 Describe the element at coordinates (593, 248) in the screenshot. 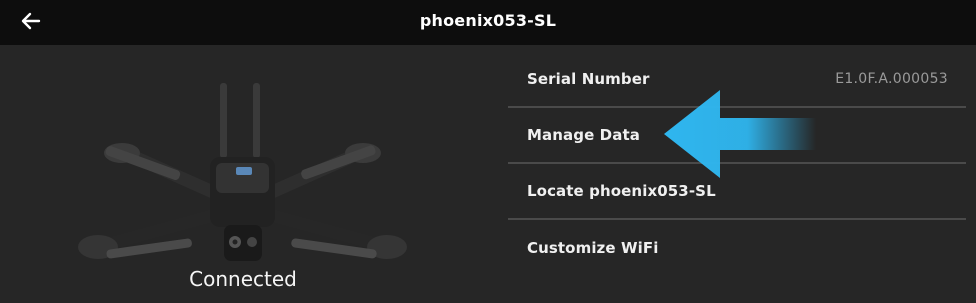

I see `customize-wifi-label: Customize WiFi` at that location.